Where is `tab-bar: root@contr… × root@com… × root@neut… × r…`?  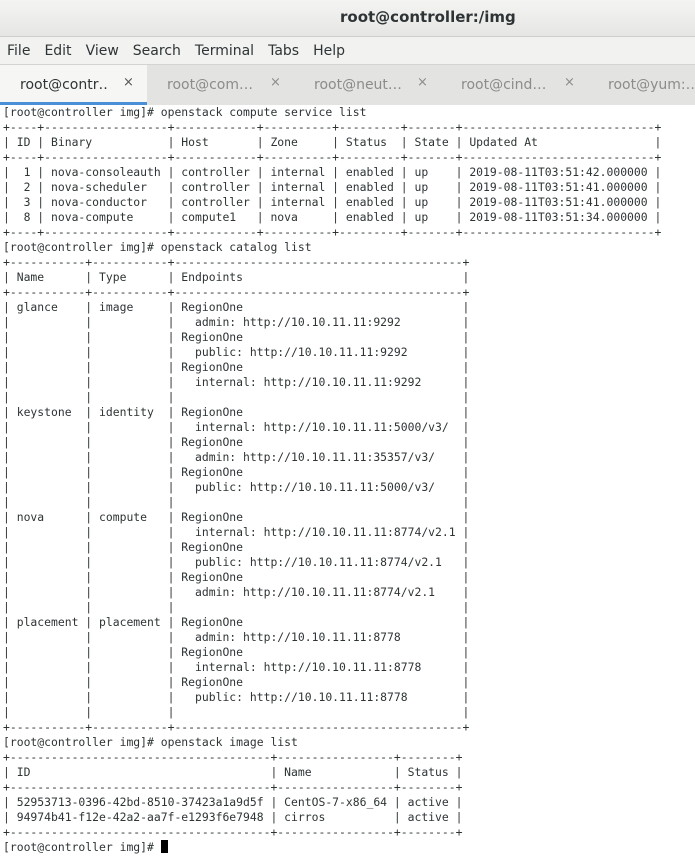
tab-bar: root@contr… × root@com… × root@neut… × r… is located at coordinates (347, 85).